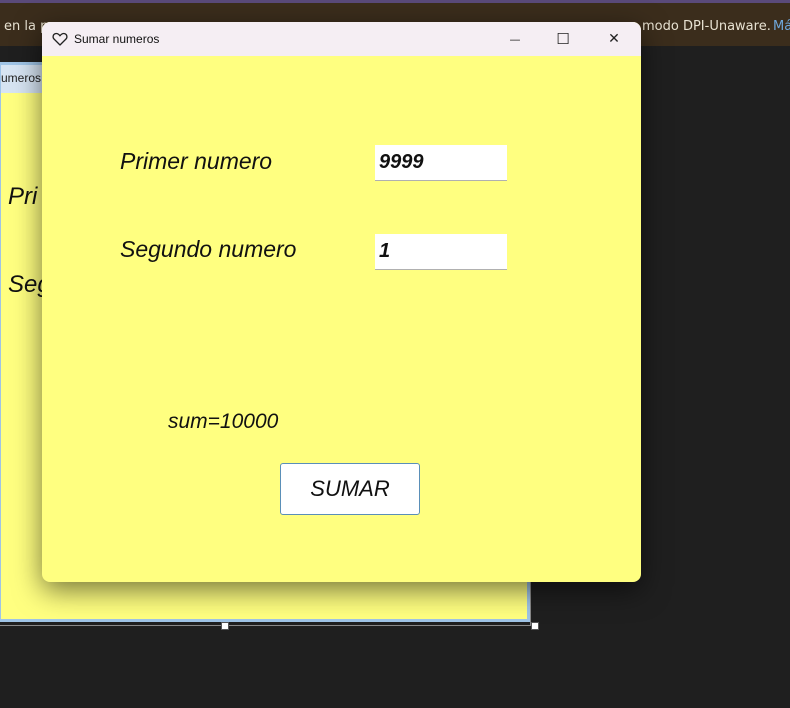 Image resolution: width=790 pixels, height=708 pixels. I want to click on sum-result-label: sum=10000, so click(223, 421).